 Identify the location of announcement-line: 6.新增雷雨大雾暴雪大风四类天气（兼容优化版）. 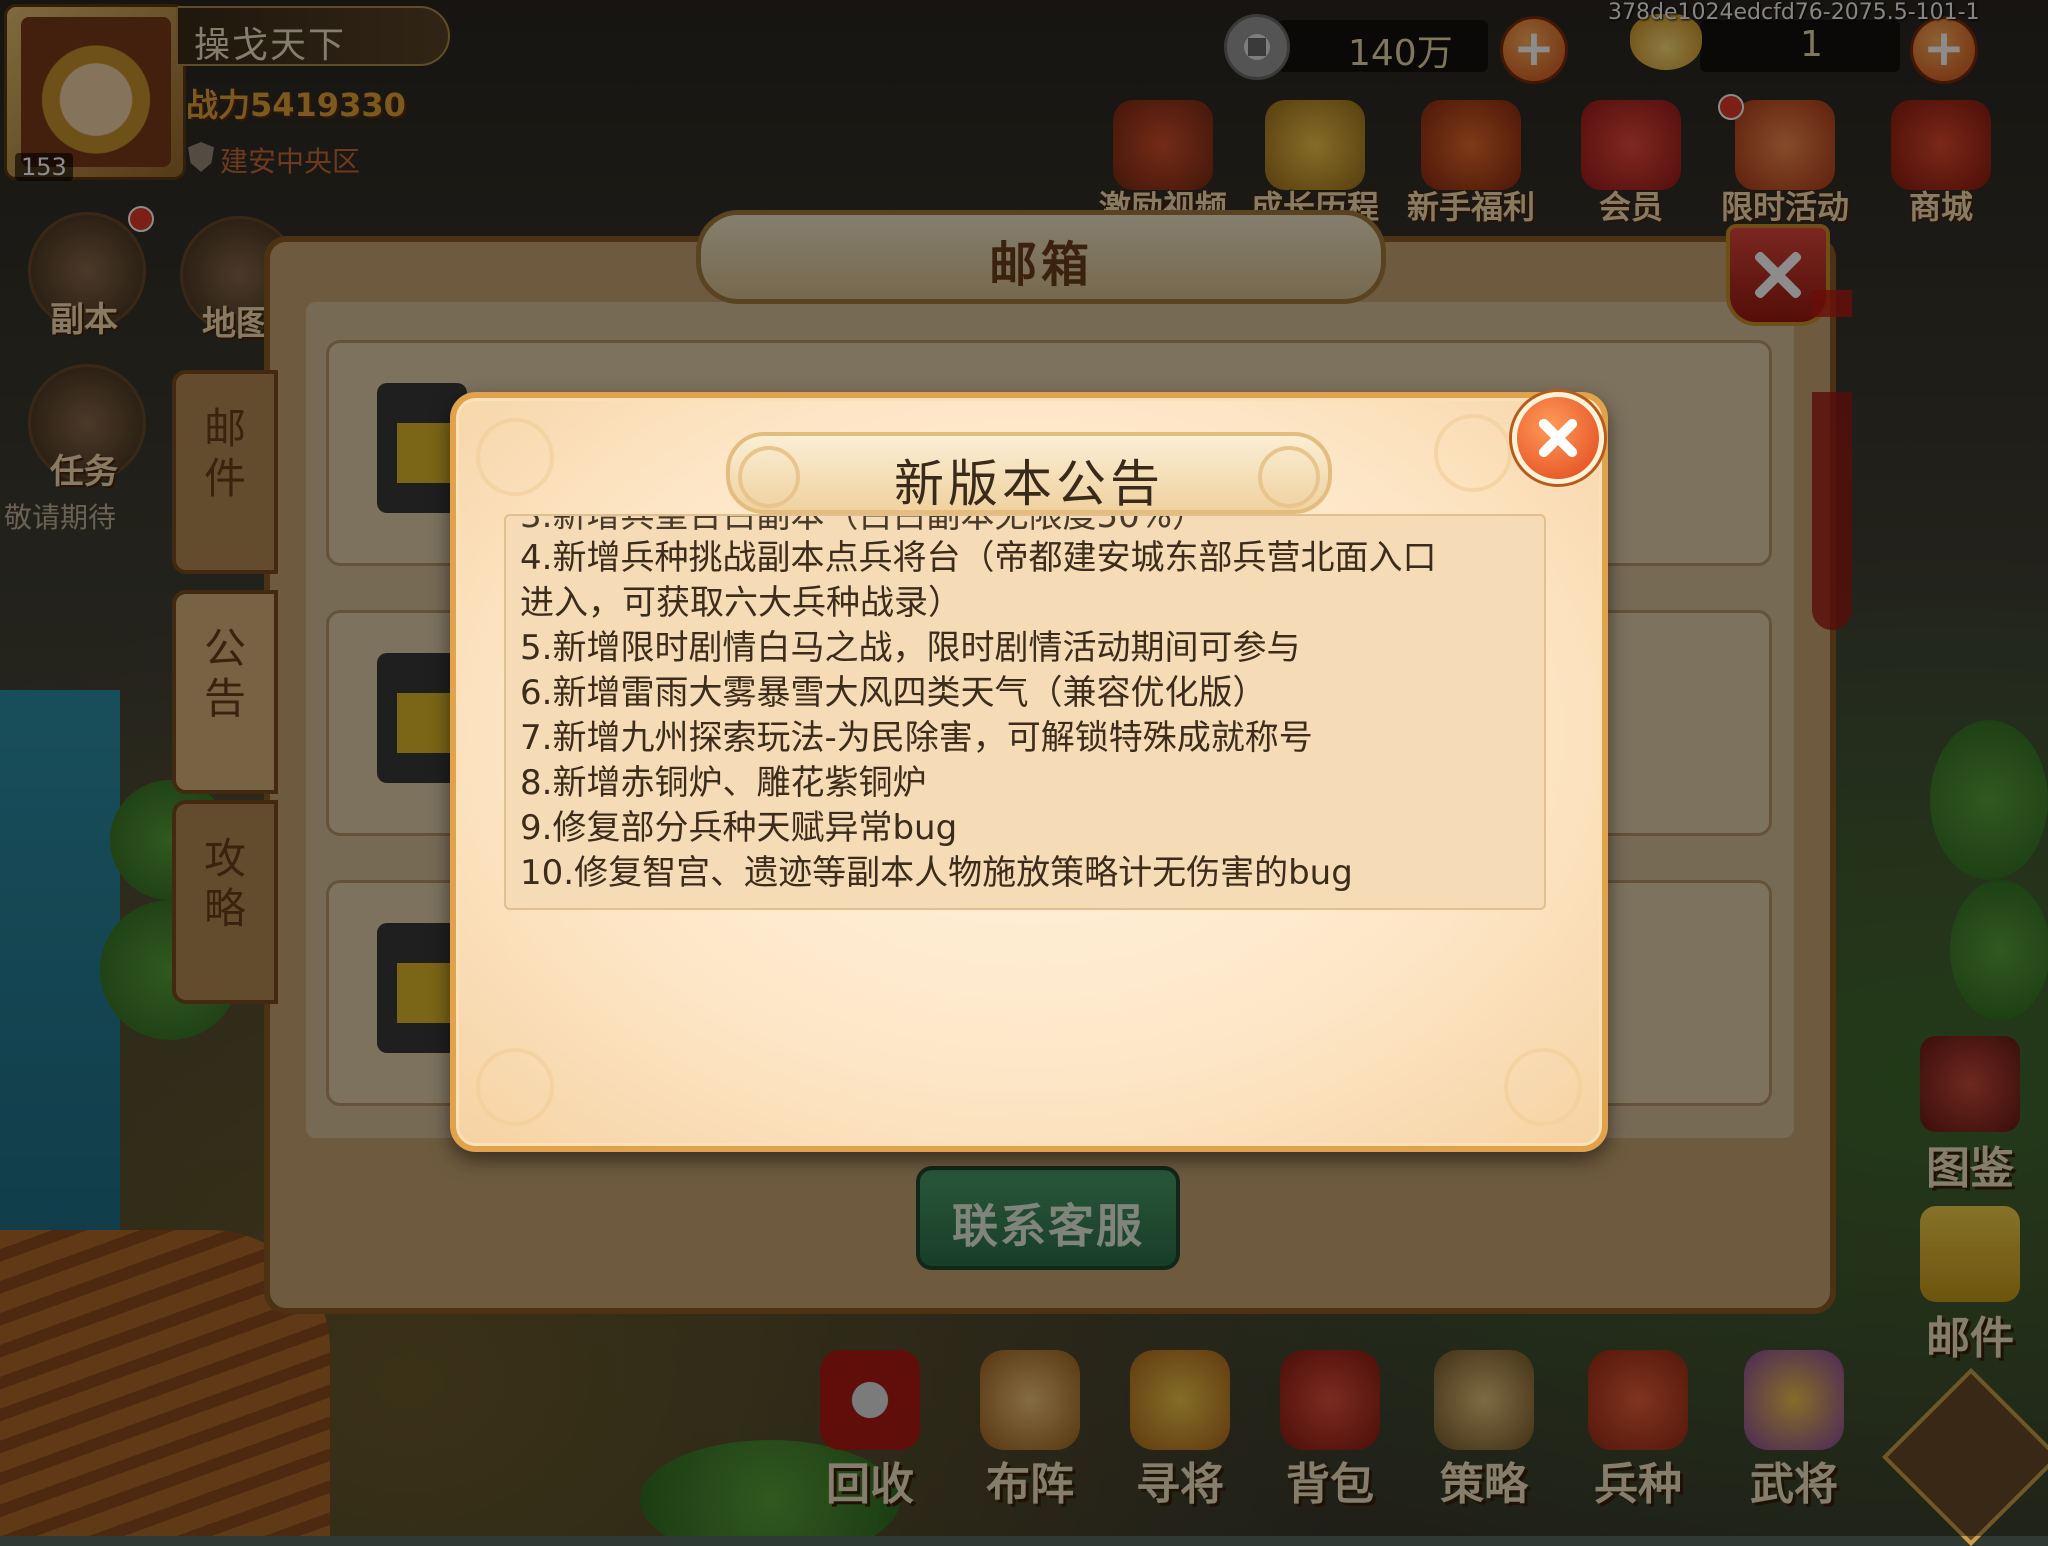
(893, 693).